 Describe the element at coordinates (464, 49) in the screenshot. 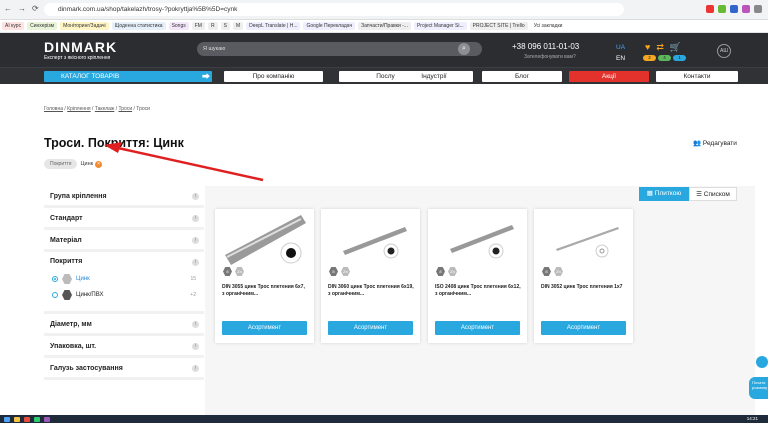

I see `search-icon: ⌕` at that location.